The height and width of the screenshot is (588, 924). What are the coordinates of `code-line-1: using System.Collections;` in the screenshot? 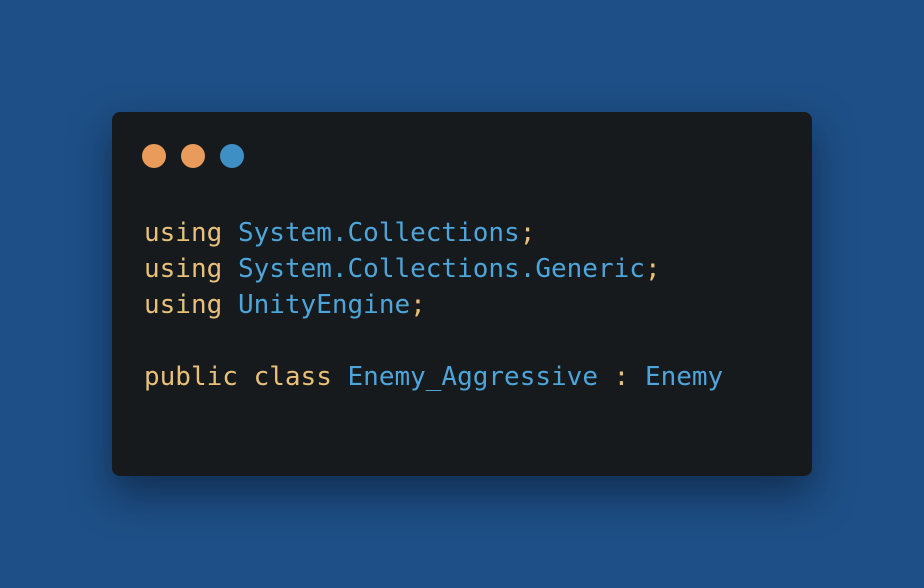 It's located at (433, 233).